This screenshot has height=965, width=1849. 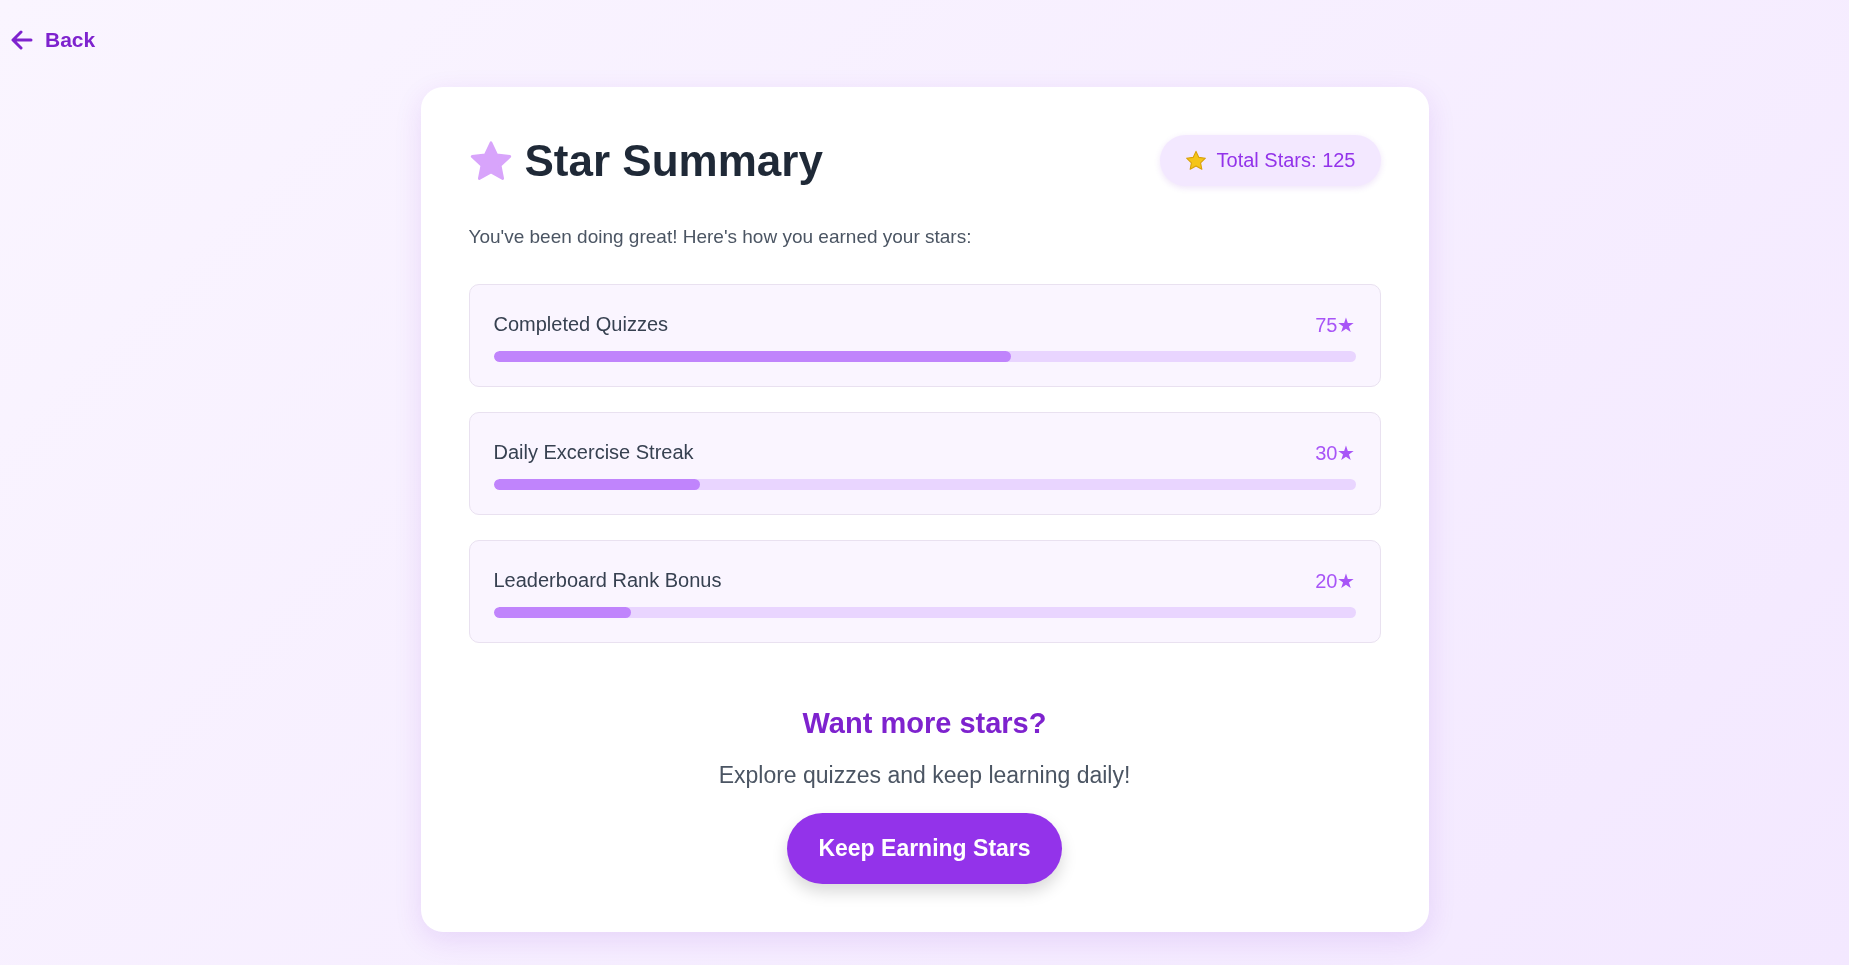 I want to click on category-label: Leaderboard Rank Bonus, so click(x=607, y=581).